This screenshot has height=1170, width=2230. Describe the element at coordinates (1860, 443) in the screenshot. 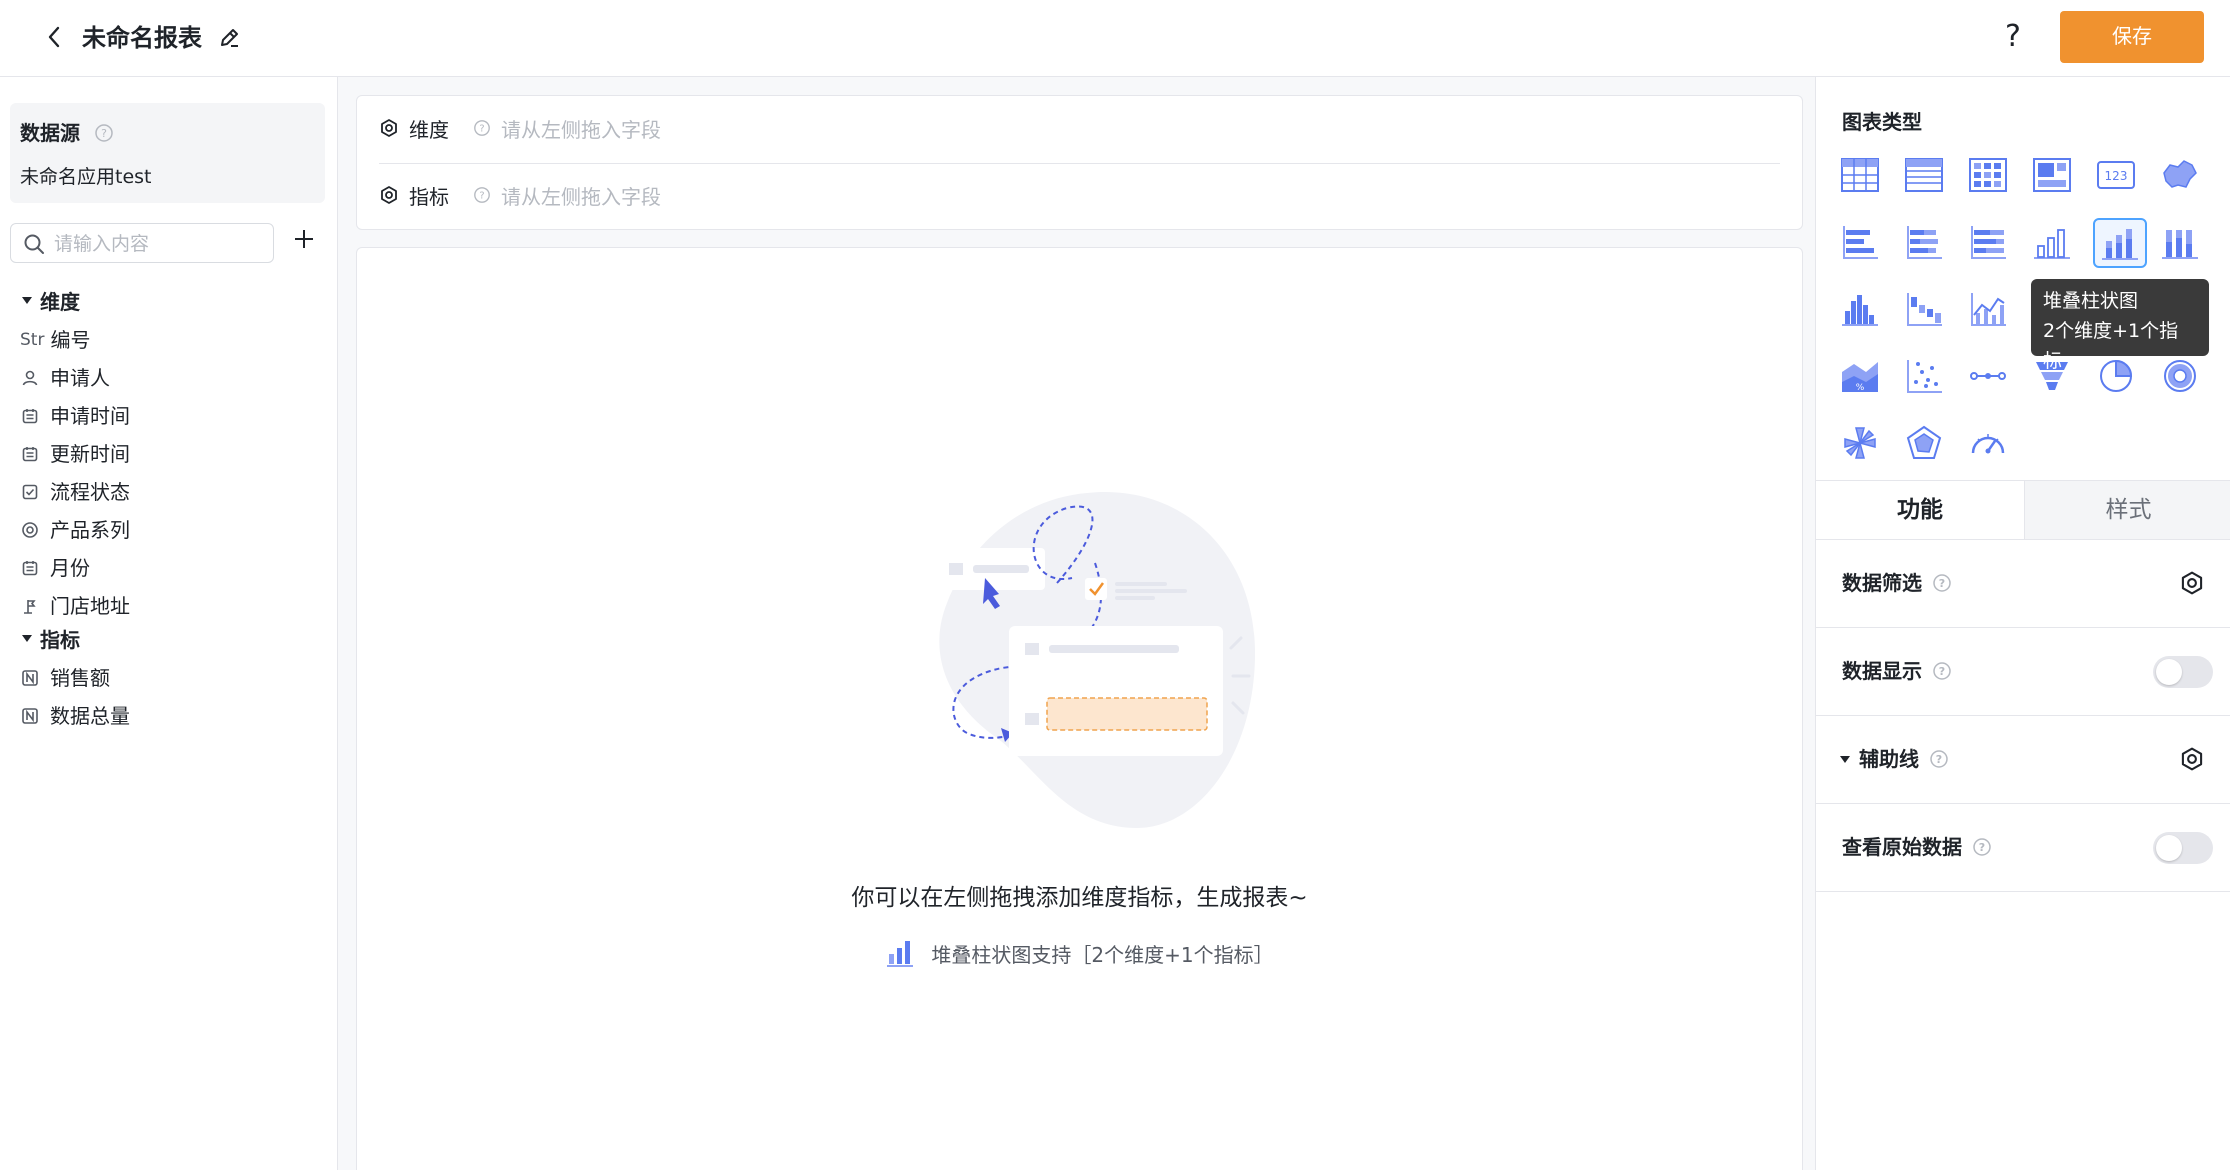

I see `rose-icon` at that location.